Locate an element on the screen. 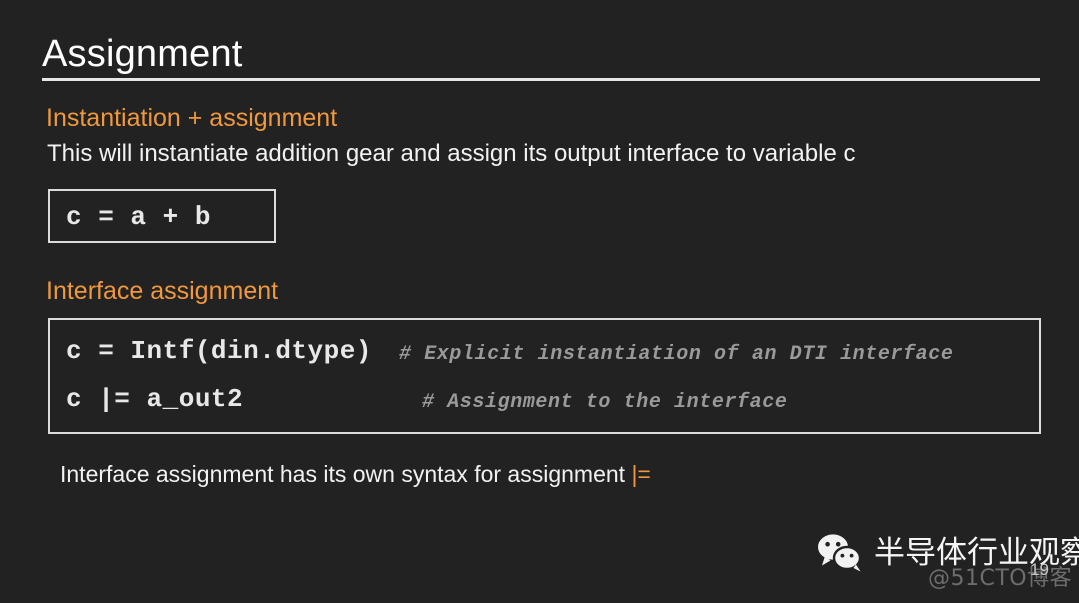  code-line: c = Intf(din.dtype) is located at coordinates (219, 351).